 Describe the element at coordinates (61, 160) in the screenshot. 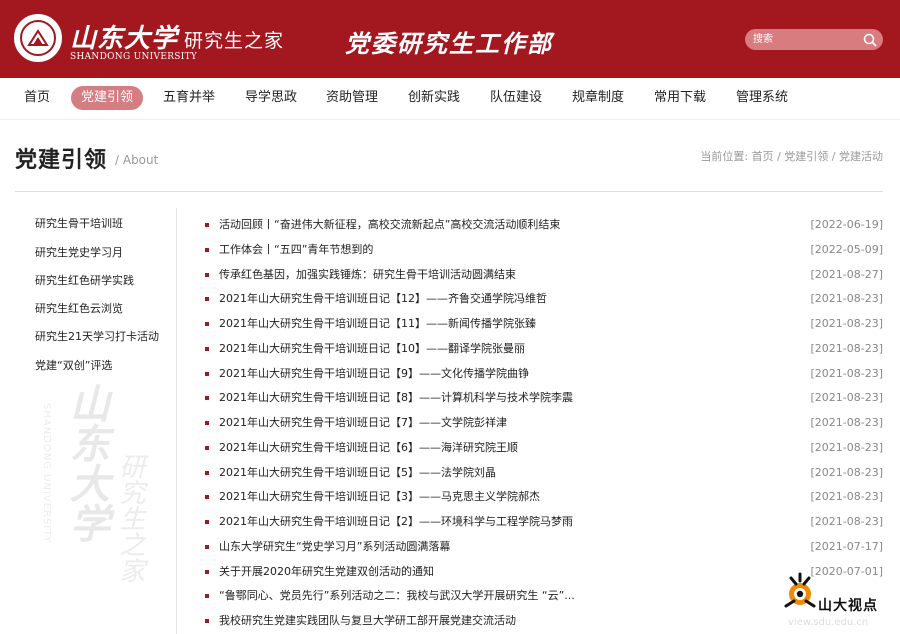

I see `page-title: 党建引领` at that location.